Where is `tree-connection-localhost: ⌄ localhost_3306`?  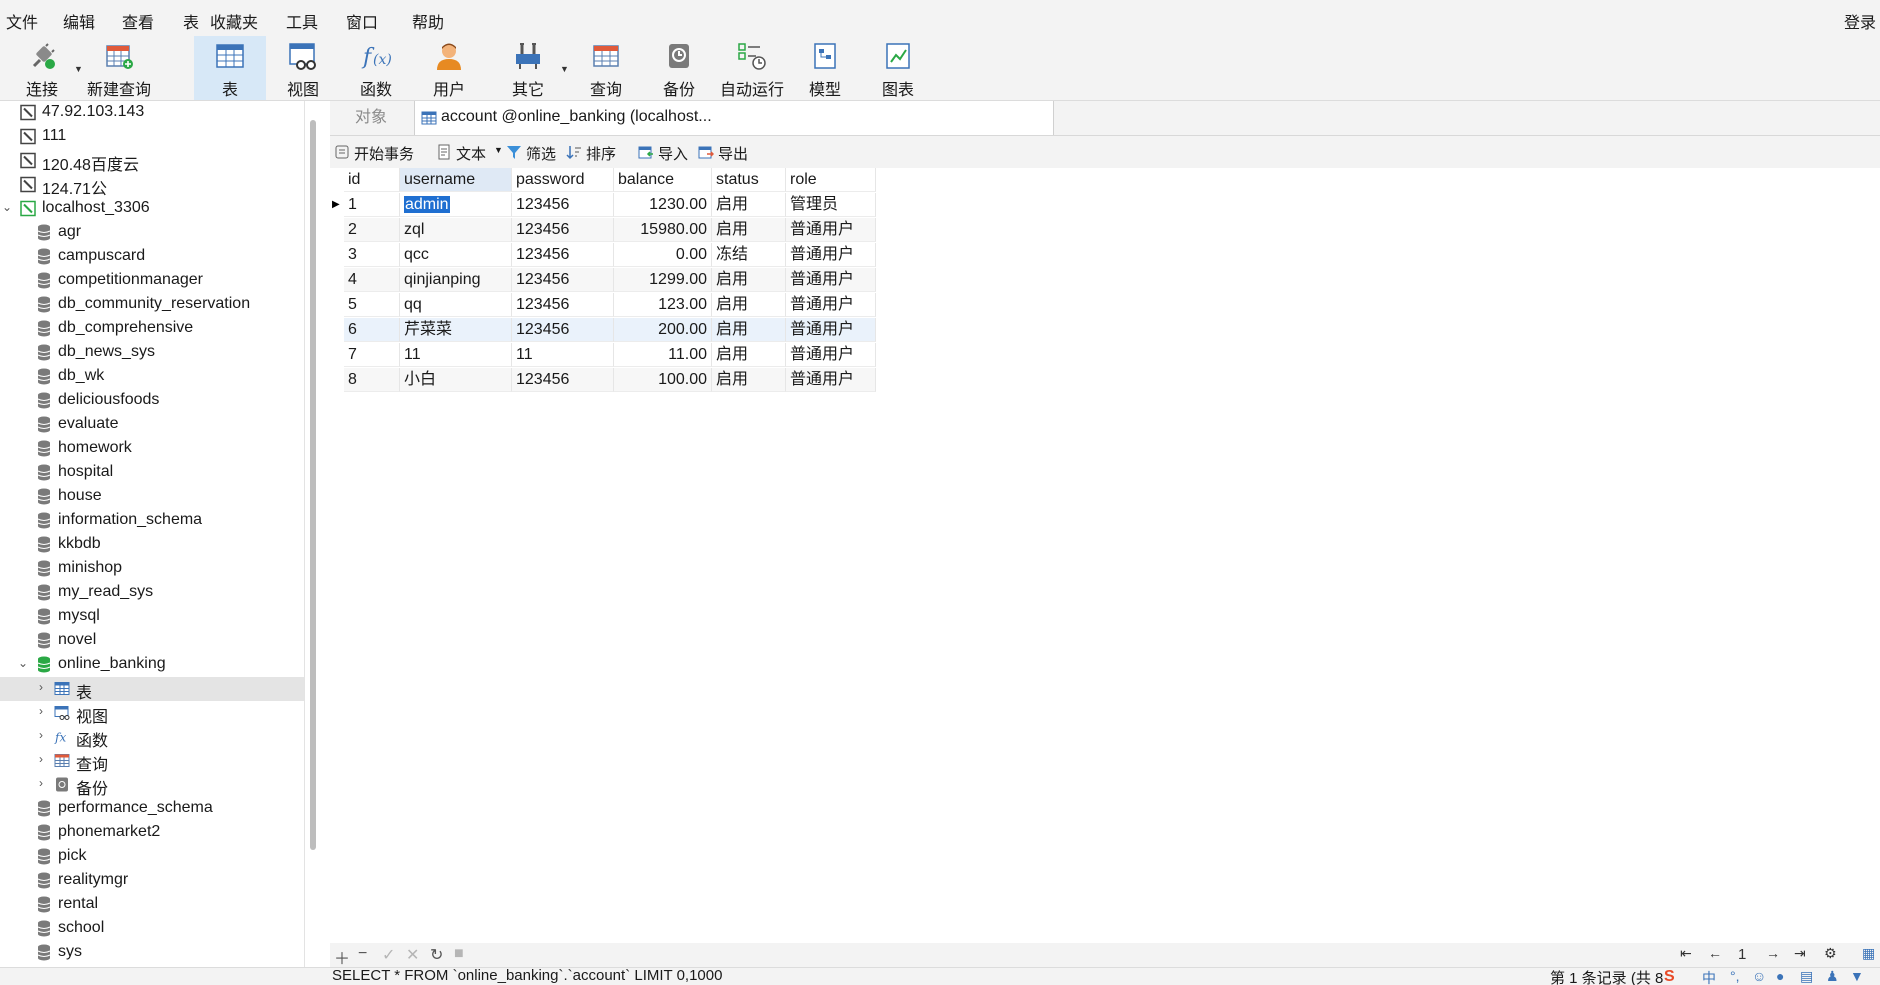 tree-connection-localhost: ⌄ localhost_3306 is located at coordinates (152, 209).